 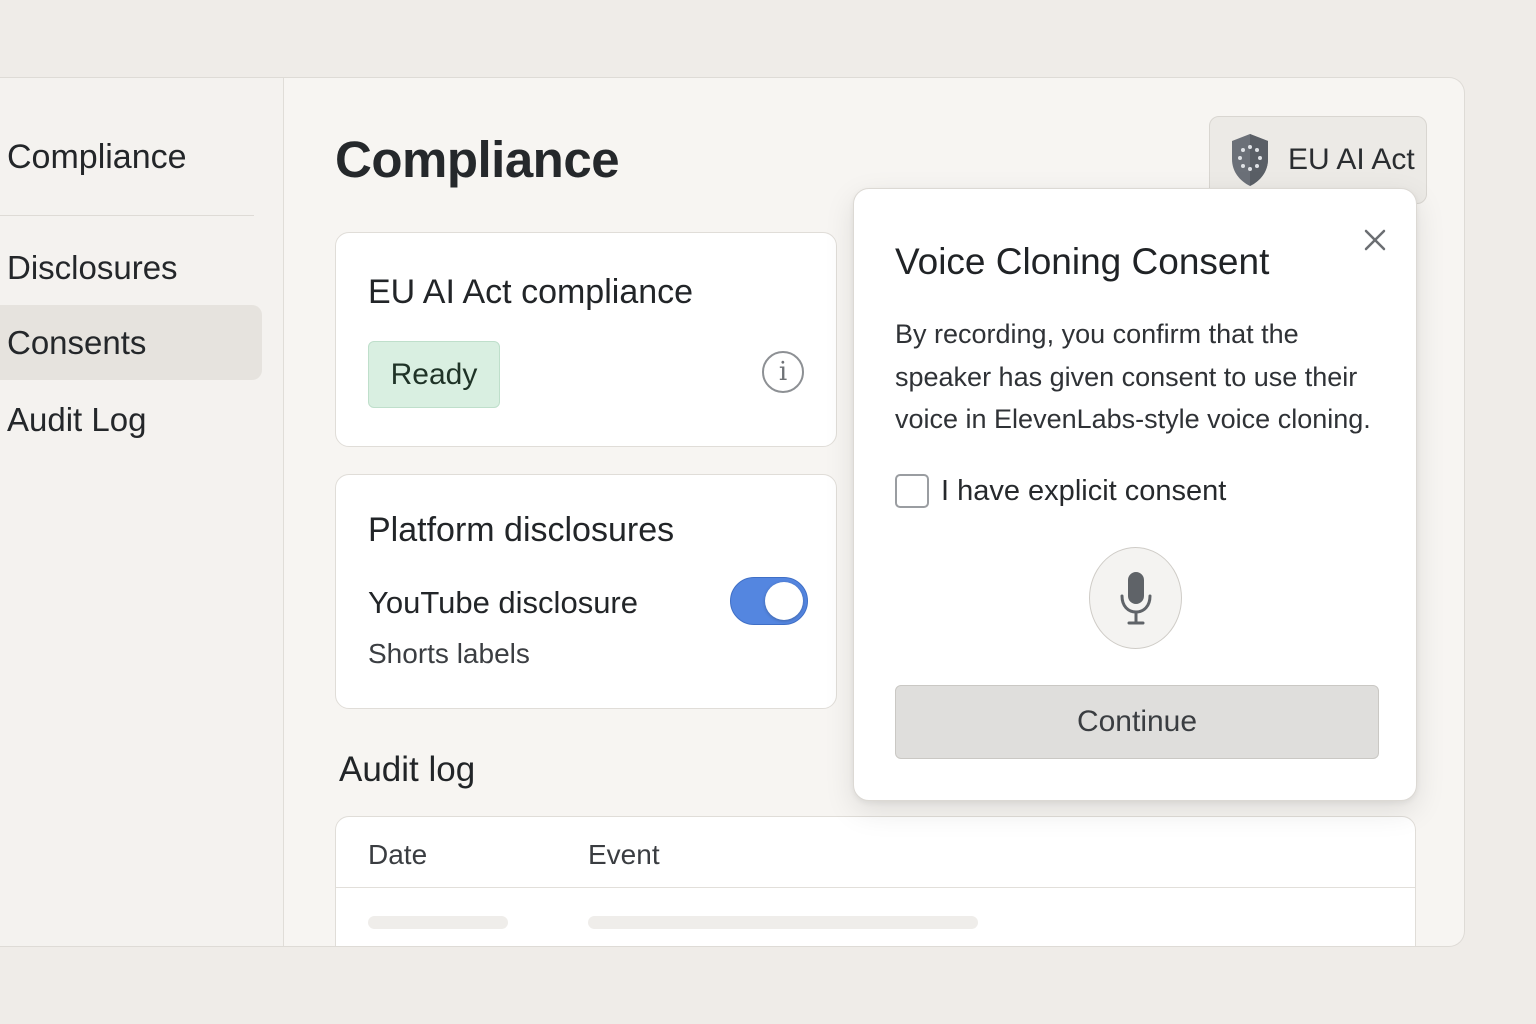 I want to click on eu-ai-act-badge-label: EU AI Act, so click(x=1351, y=159).